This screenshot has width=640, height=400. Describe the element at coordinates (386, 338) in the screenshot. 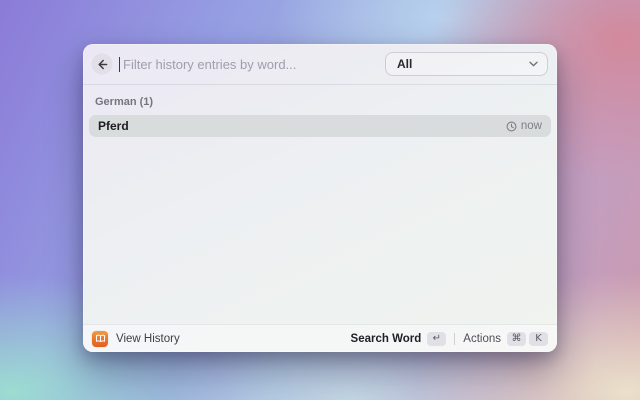

I see `primary-action-label: Search Word` at that location.